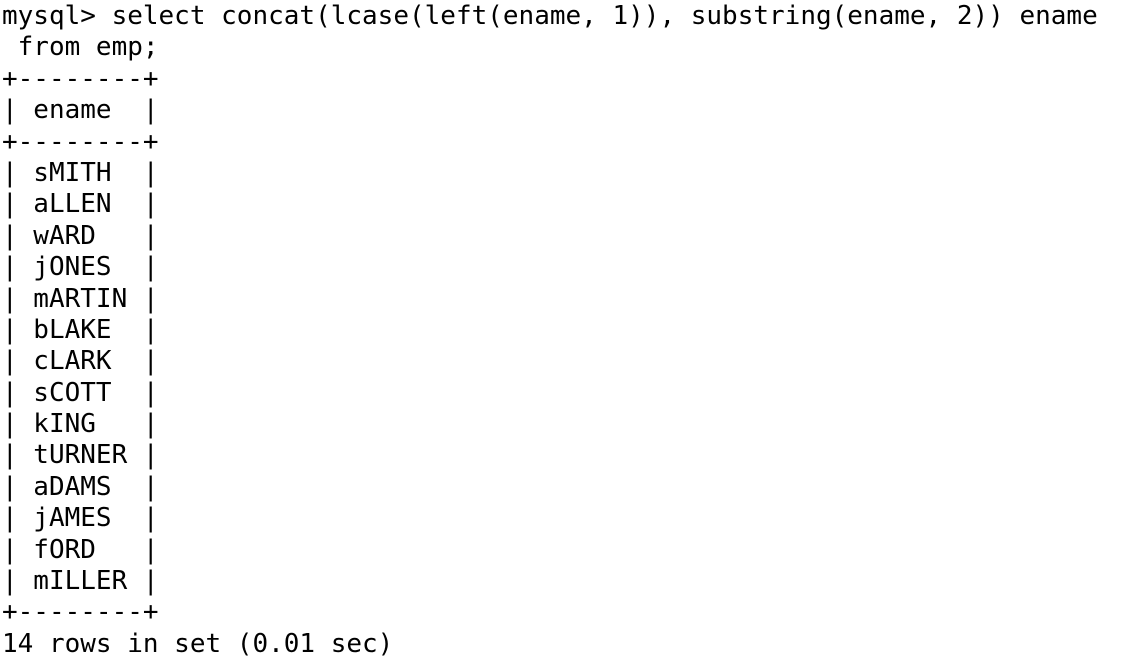 The height and width of the screenshot is (660, 1125). Describe the element at coordinates (80, 235) in the screenshot. I see `table-row: | wARD |` at that location.